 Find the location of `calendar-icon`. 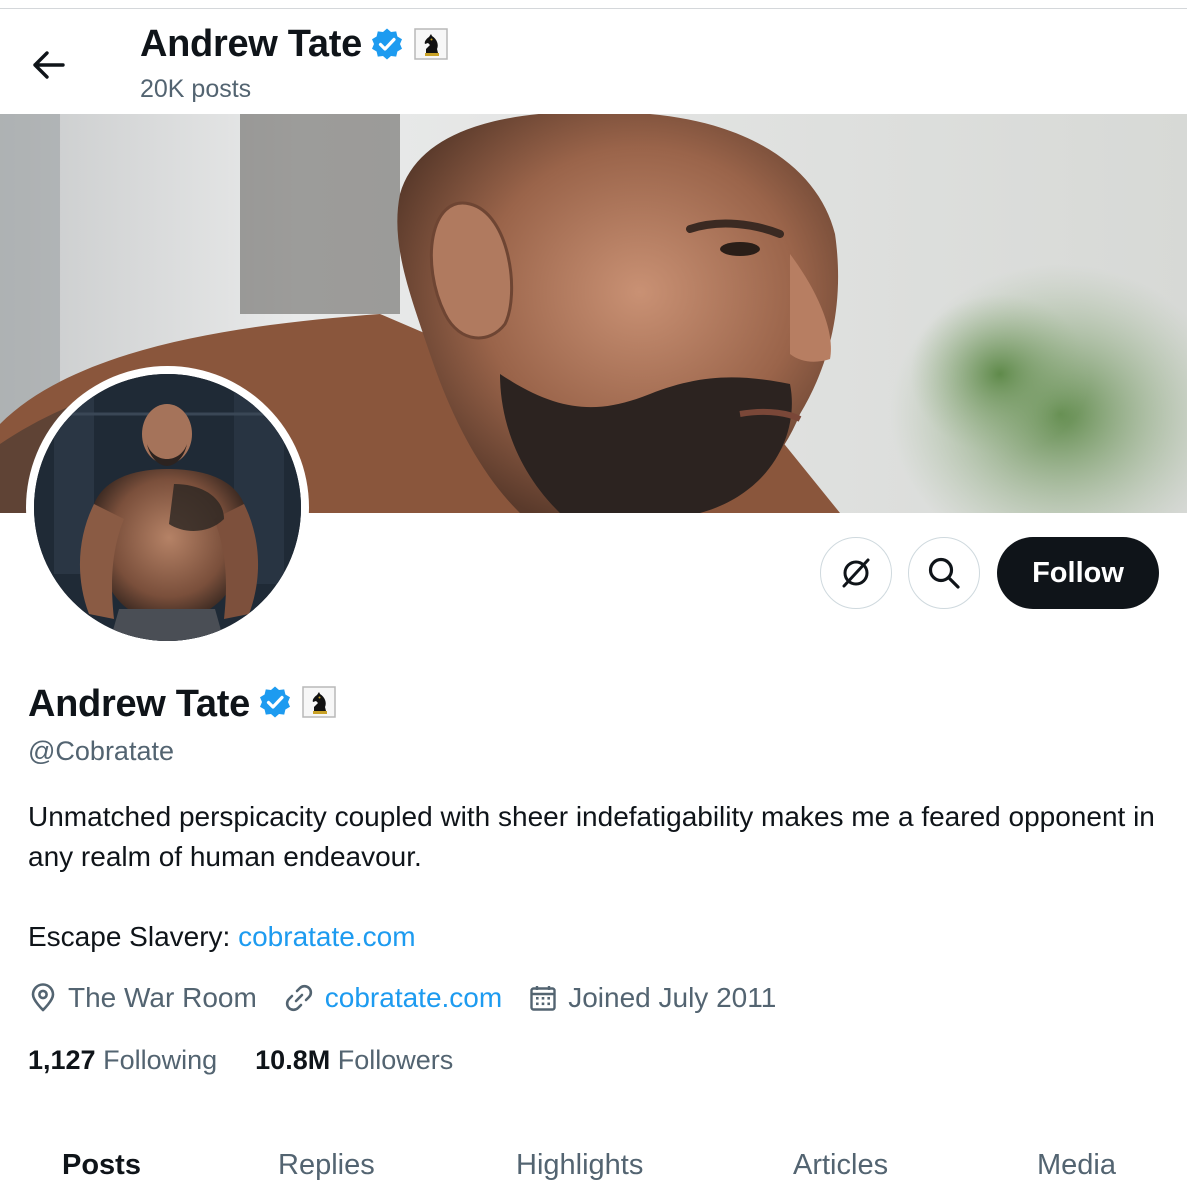

calendar-icon is located at coordinates (543, 998).